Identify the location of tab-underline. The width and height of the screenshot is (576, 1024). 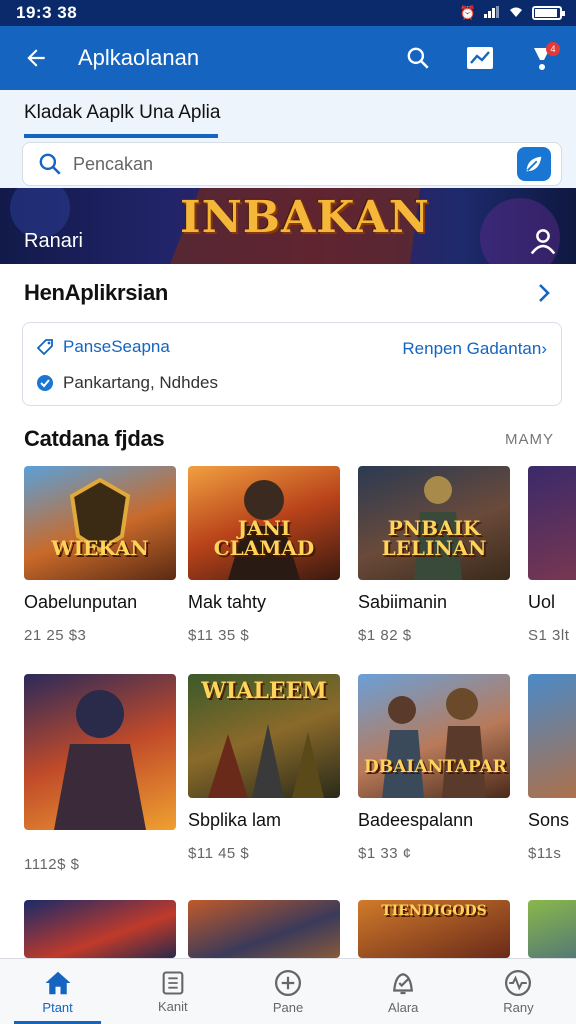
(121, 136).